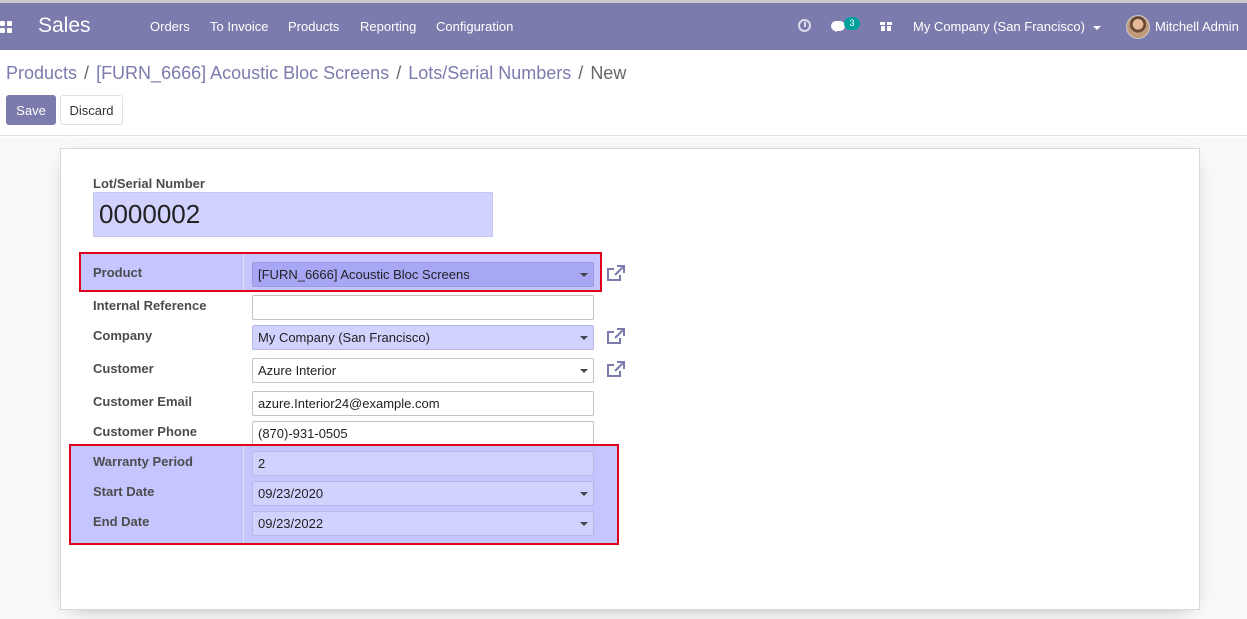 The height and width of the screenshot is (619, 1247). Describe the element at coordinates (150, 305) in the screenshot. I see `internal-reference-label: Internal Reference` at that location.